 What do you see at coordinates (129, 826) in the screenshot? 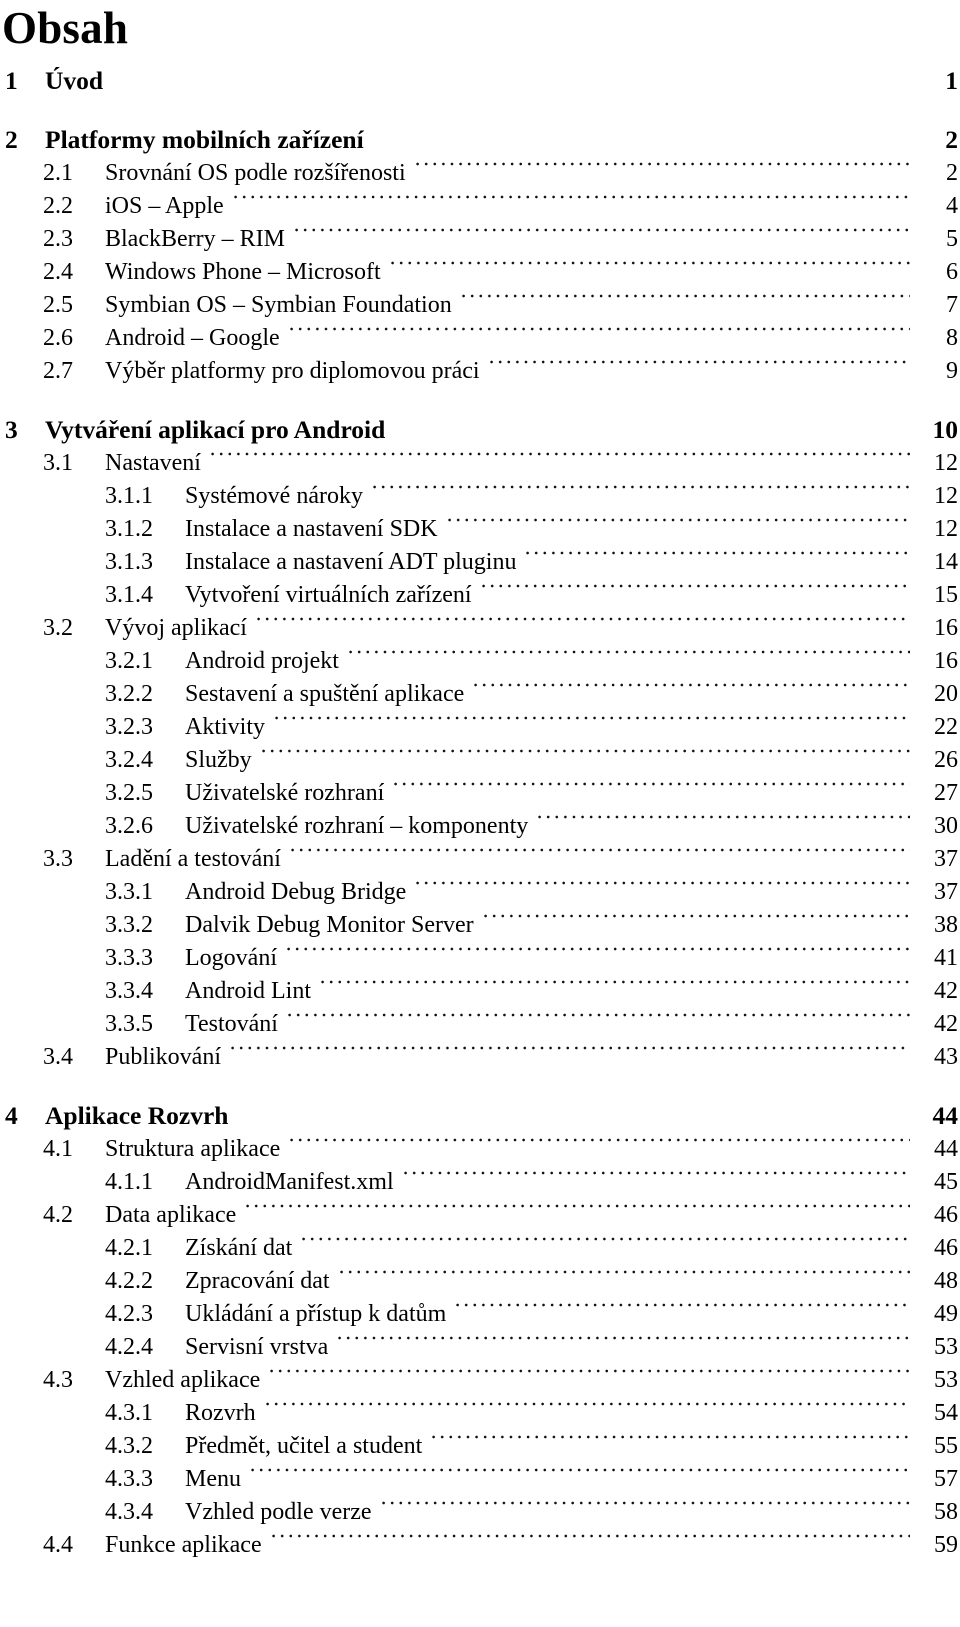
I see `toc-entry-number: 3.2.6` at bounding box center [129, 826].